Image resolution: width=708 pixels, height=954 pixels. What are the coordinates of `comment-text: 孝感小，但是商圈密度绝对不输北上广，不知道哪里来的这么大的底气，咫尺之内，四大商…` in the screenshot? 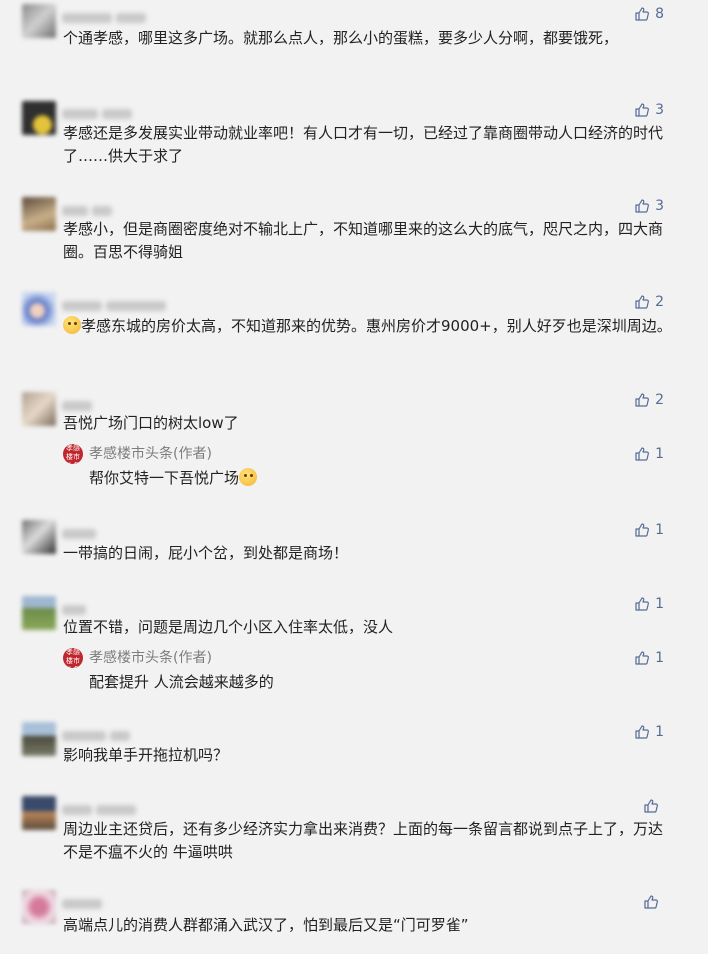 It's located at (363, 240).